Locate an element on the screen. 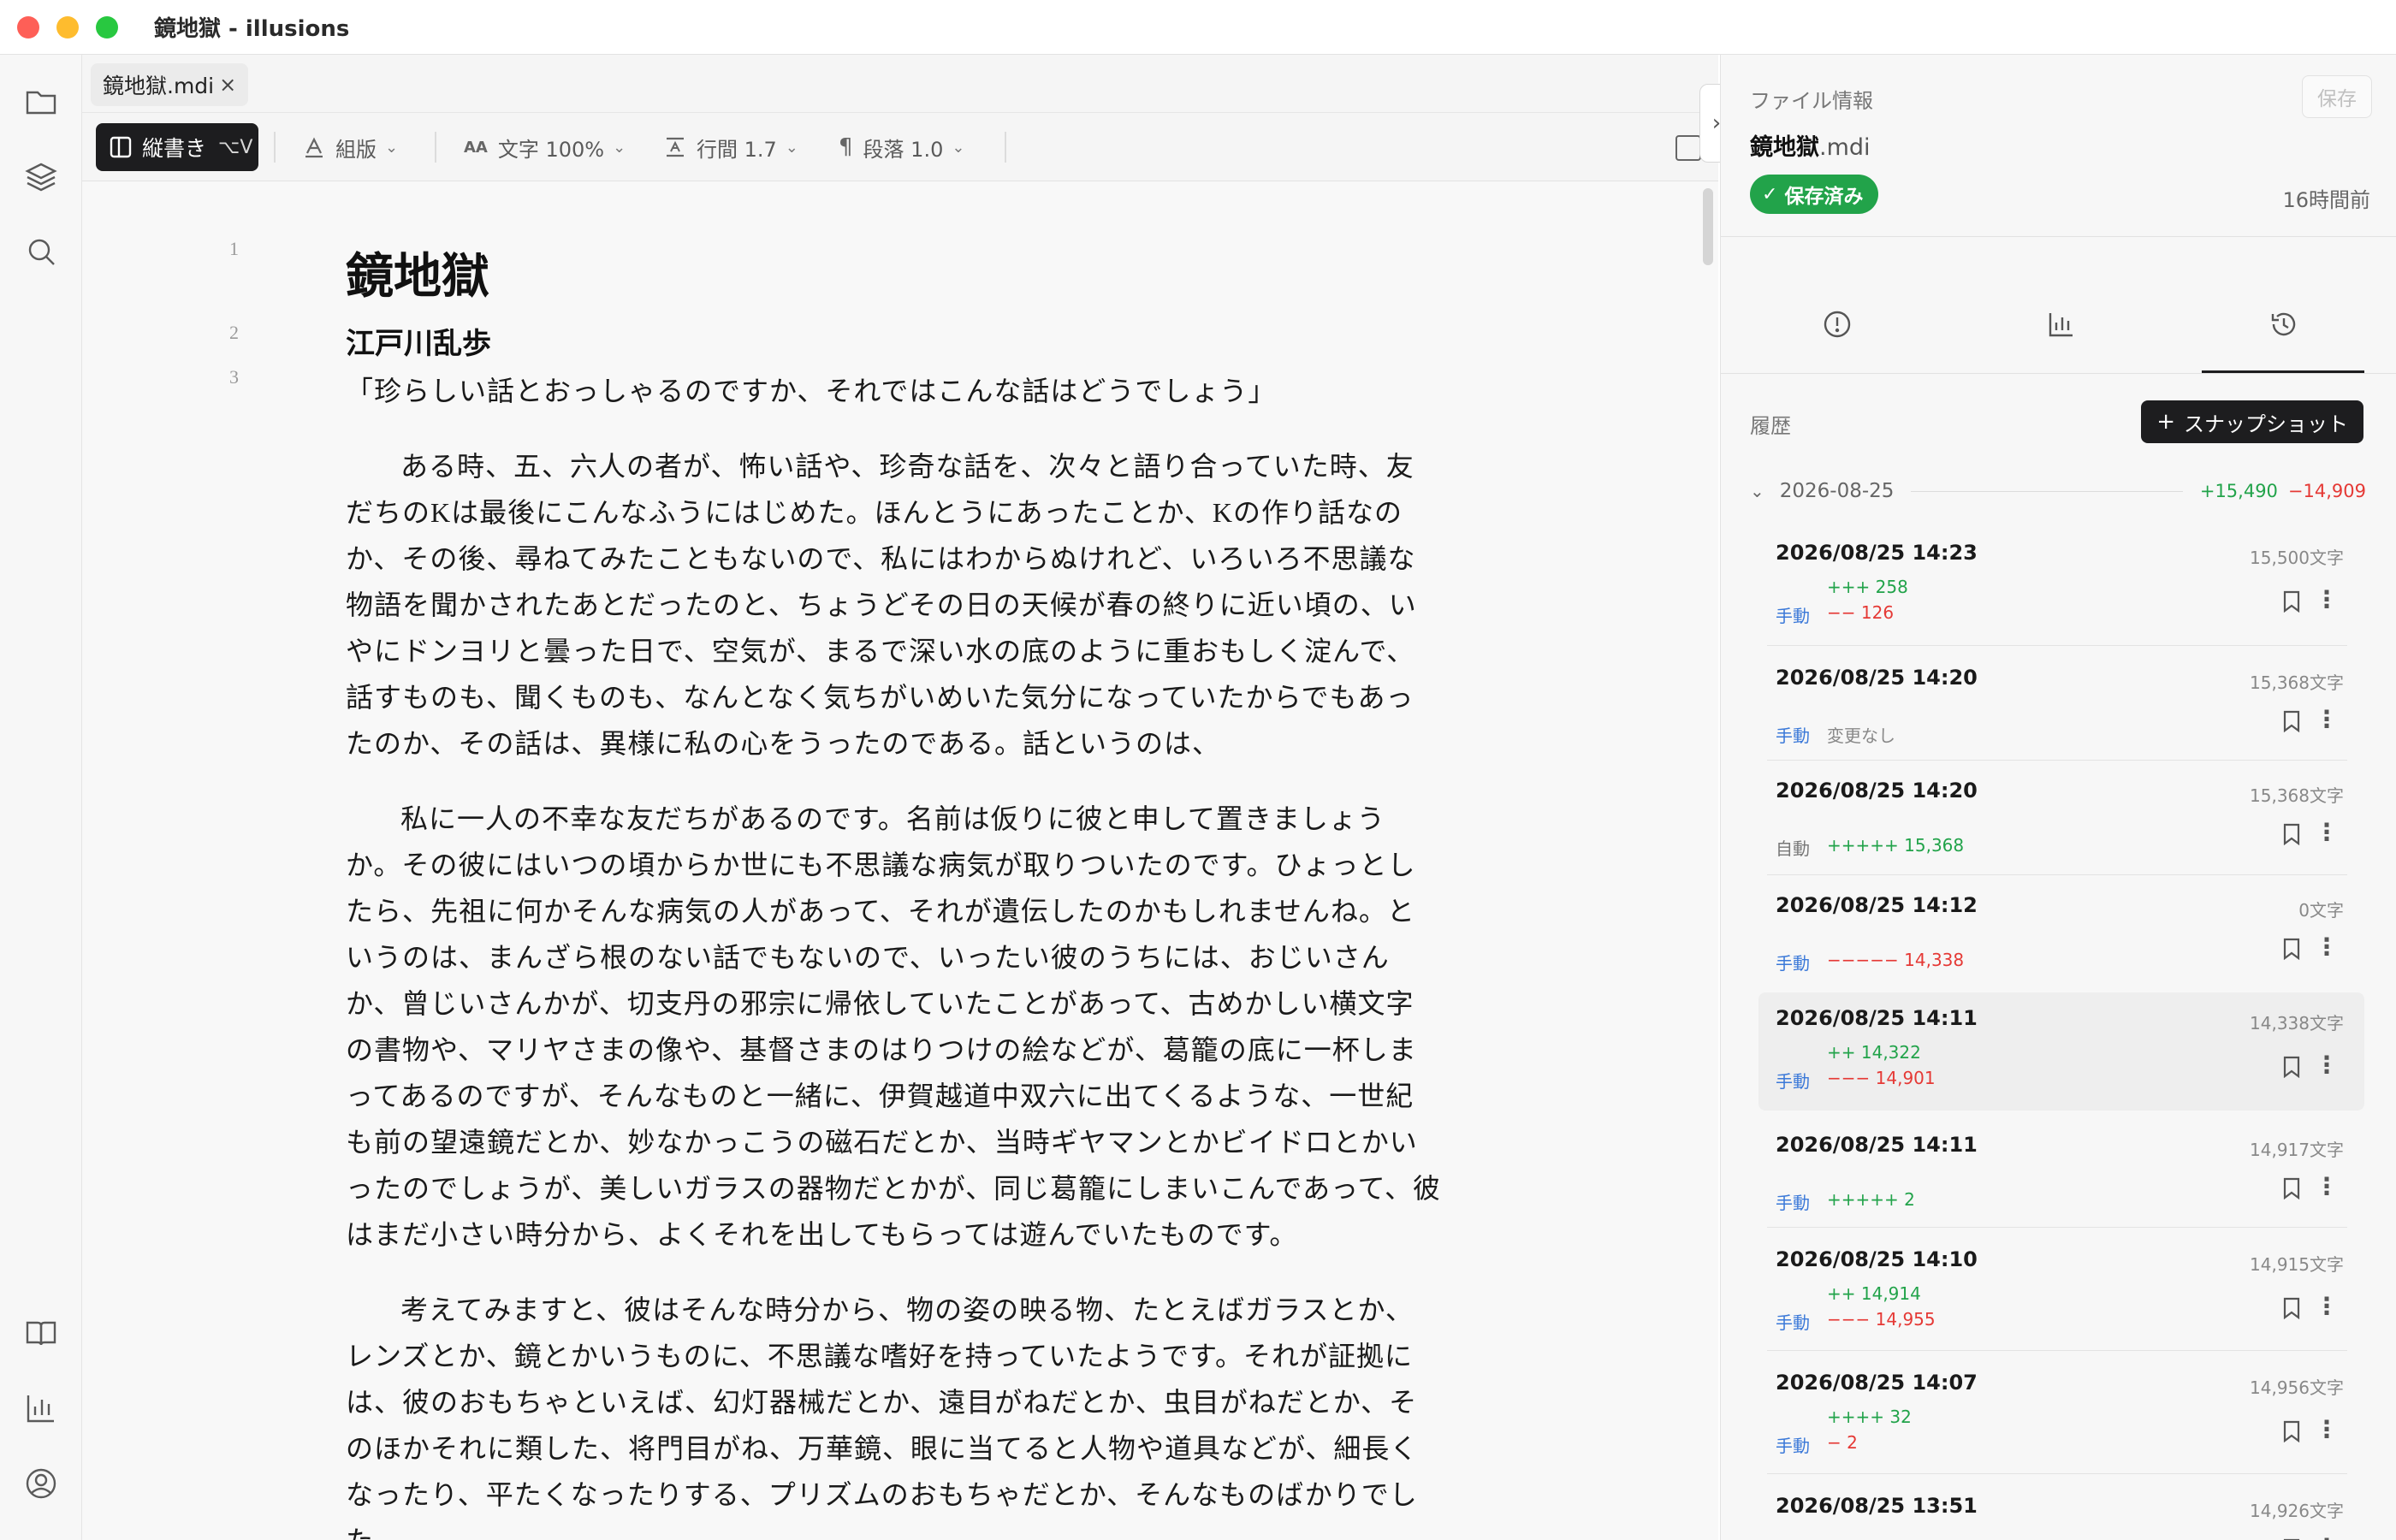  paragraph-spacing-dropdown: ¶ 段落 1.0 ⌄ is located at coordinates (902, 147).